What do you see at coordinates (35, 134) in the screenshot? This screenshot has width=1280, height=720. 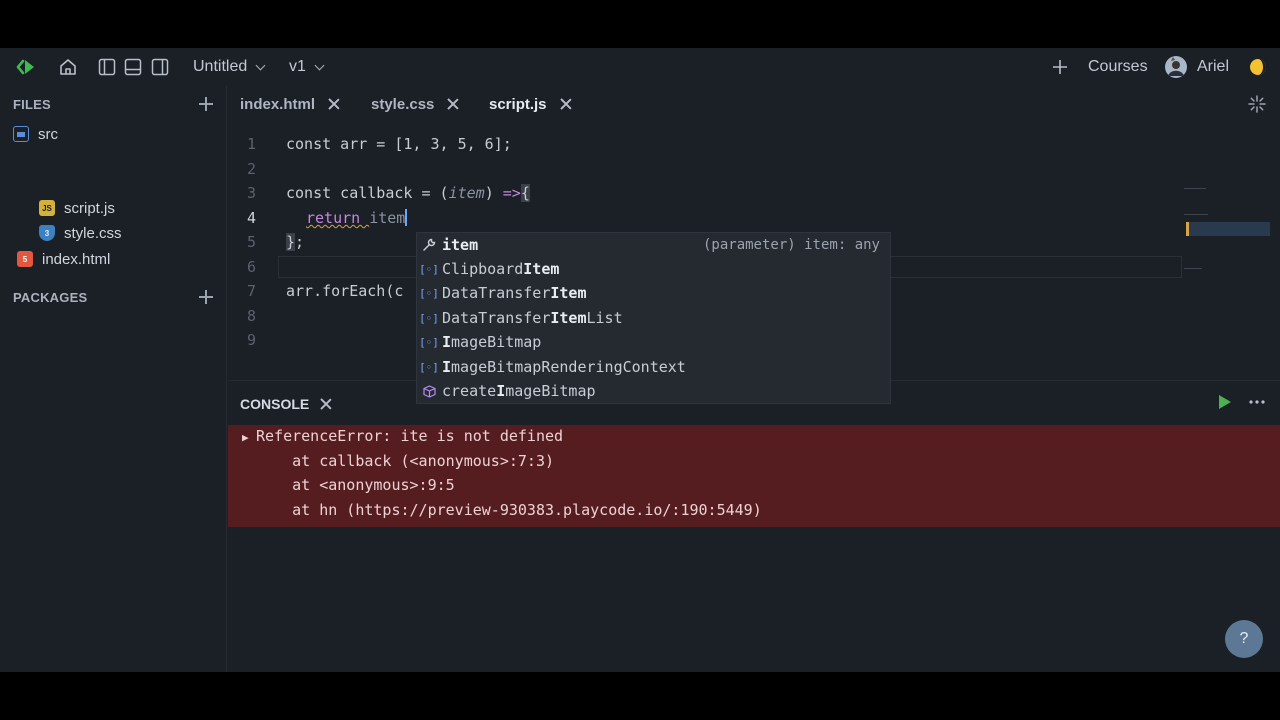 I see `tree-item-src: src` at bounding box center [35, 134].